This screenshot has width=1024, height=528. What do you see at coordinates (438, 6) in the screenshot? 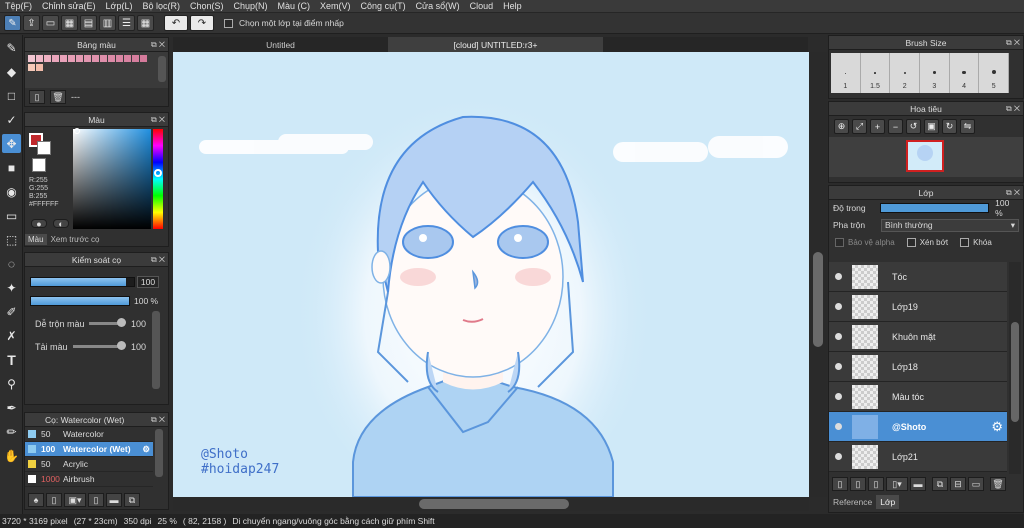
I see `menu-item: Cửa sổ(W)` at bounding box center [438, 6].